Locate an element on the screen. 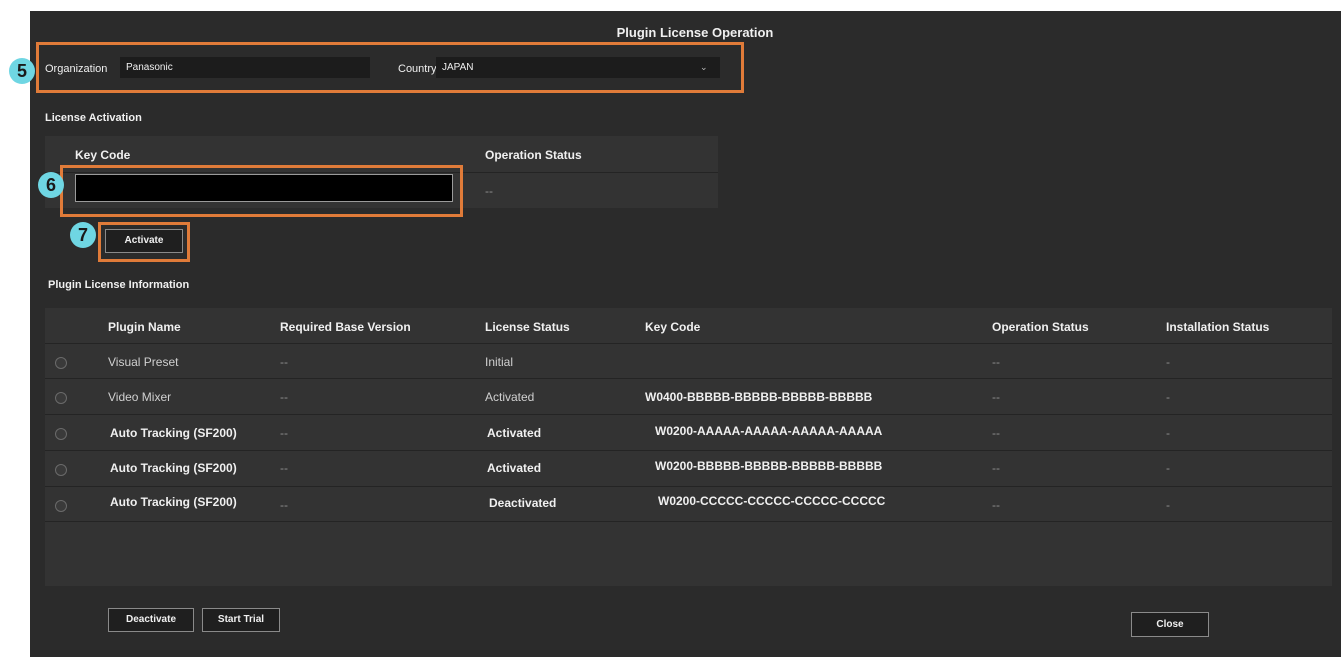 This screenshot has width=1341, height=657. cell-key-code: W0400-BBBBB-BBBBB-BBBBB-BBBBB is located at coordinates (759, 397).